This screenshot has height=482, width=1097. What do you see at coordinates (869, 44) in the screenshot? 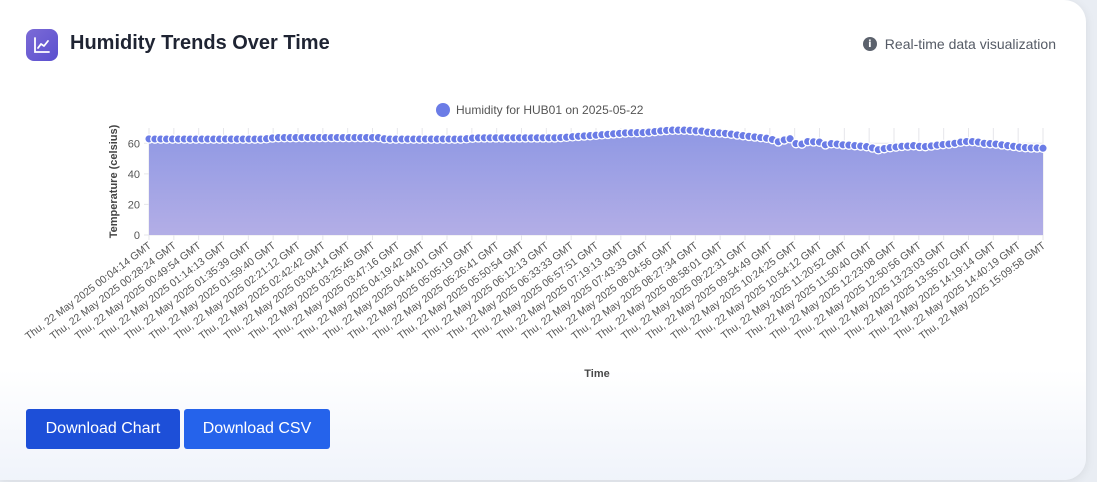
I see `info-icon: i` at bounding box center [869, 44].